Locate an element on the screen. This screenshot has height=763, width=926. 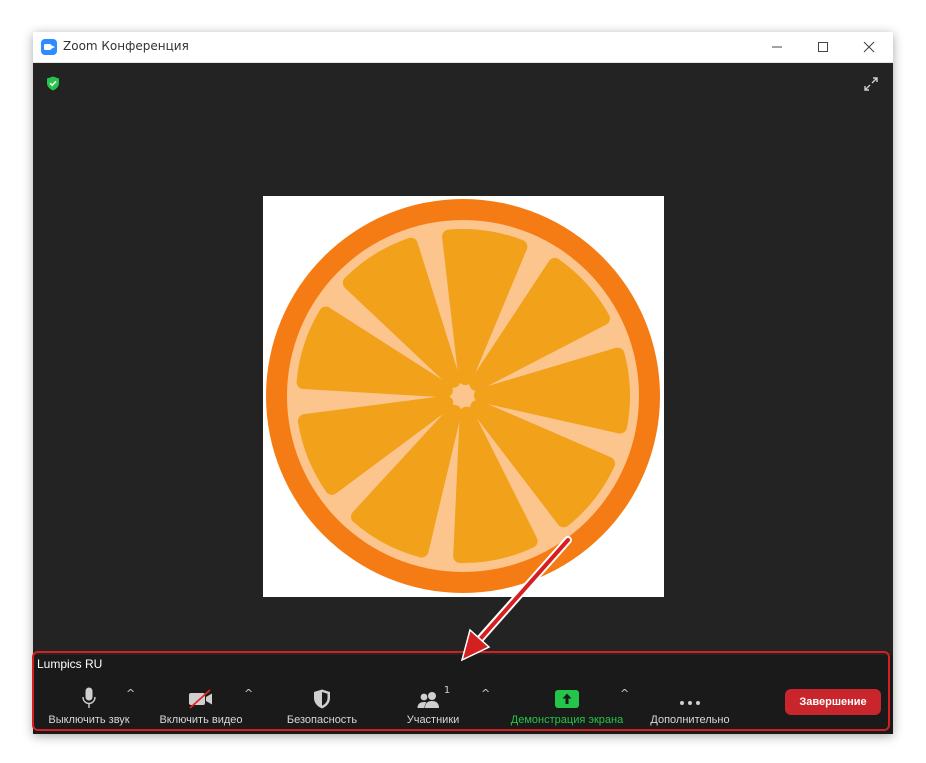
zoom-app-icon is located at coordinates (49, 47).